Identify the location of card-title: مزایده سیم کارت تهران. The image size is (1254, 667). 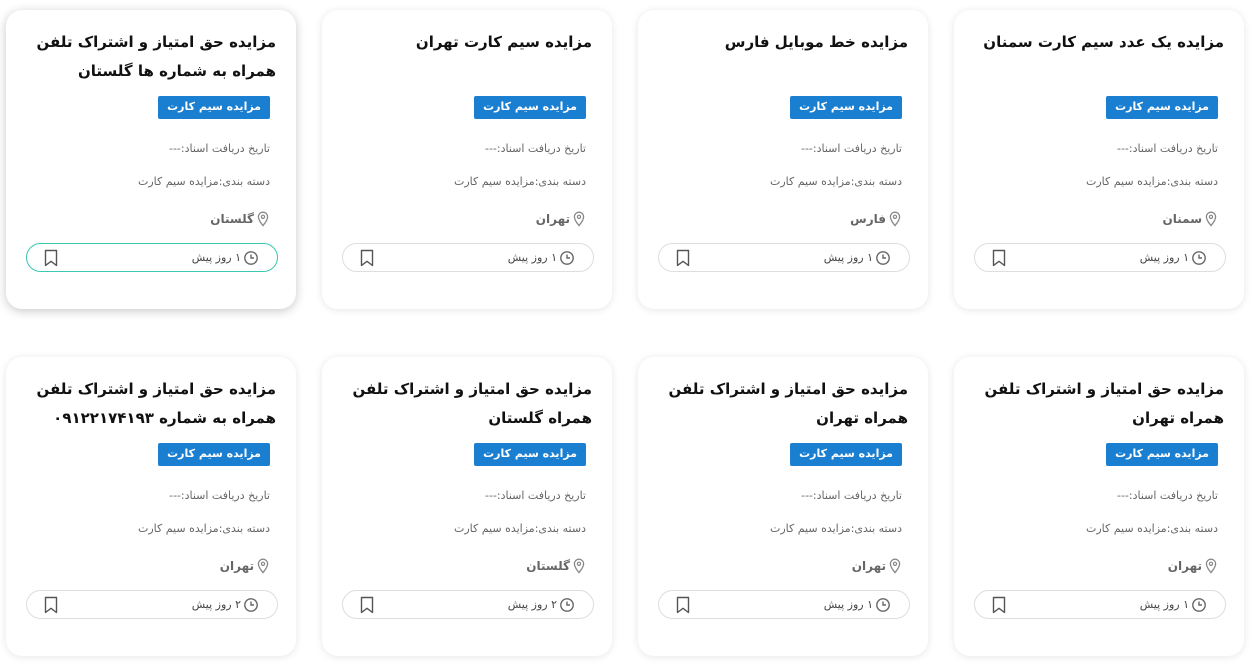
(466, 57).